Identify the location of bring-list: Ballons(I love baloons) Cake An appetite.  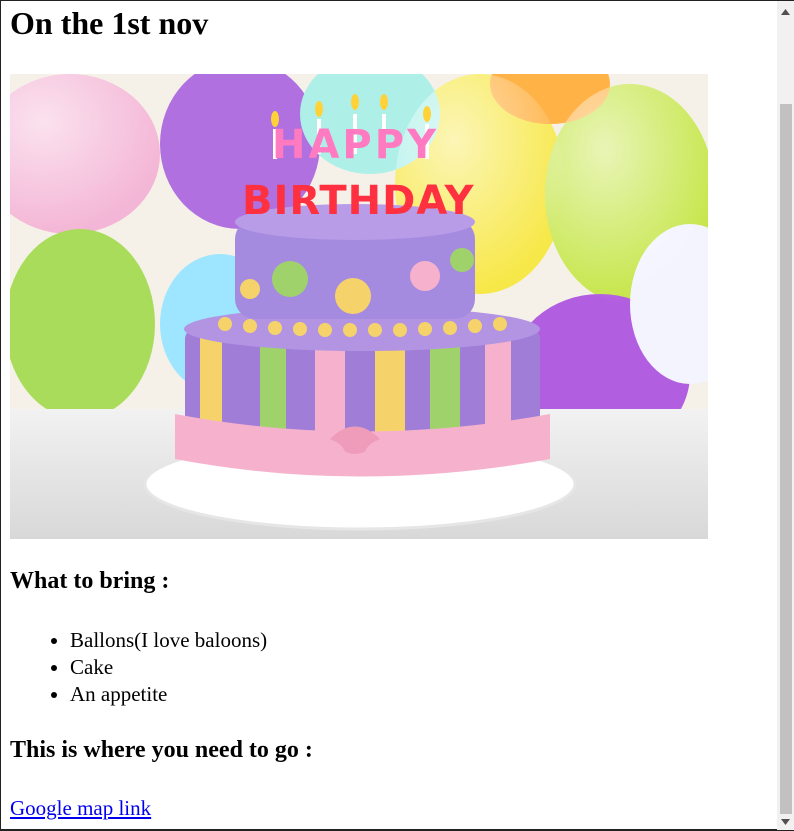
(138, 667).